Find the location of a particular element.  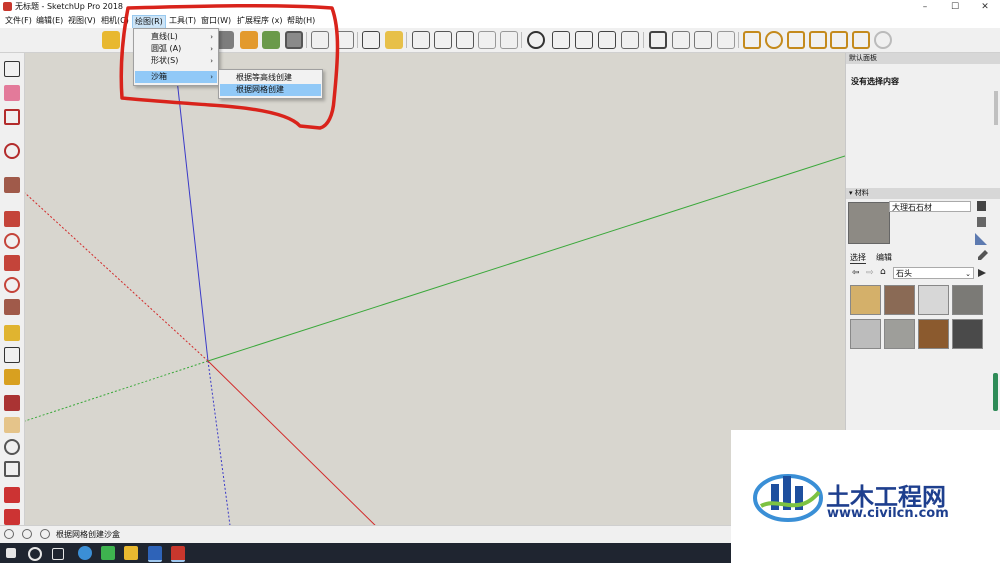

wechat-icon is located at coordinates (108, 553).